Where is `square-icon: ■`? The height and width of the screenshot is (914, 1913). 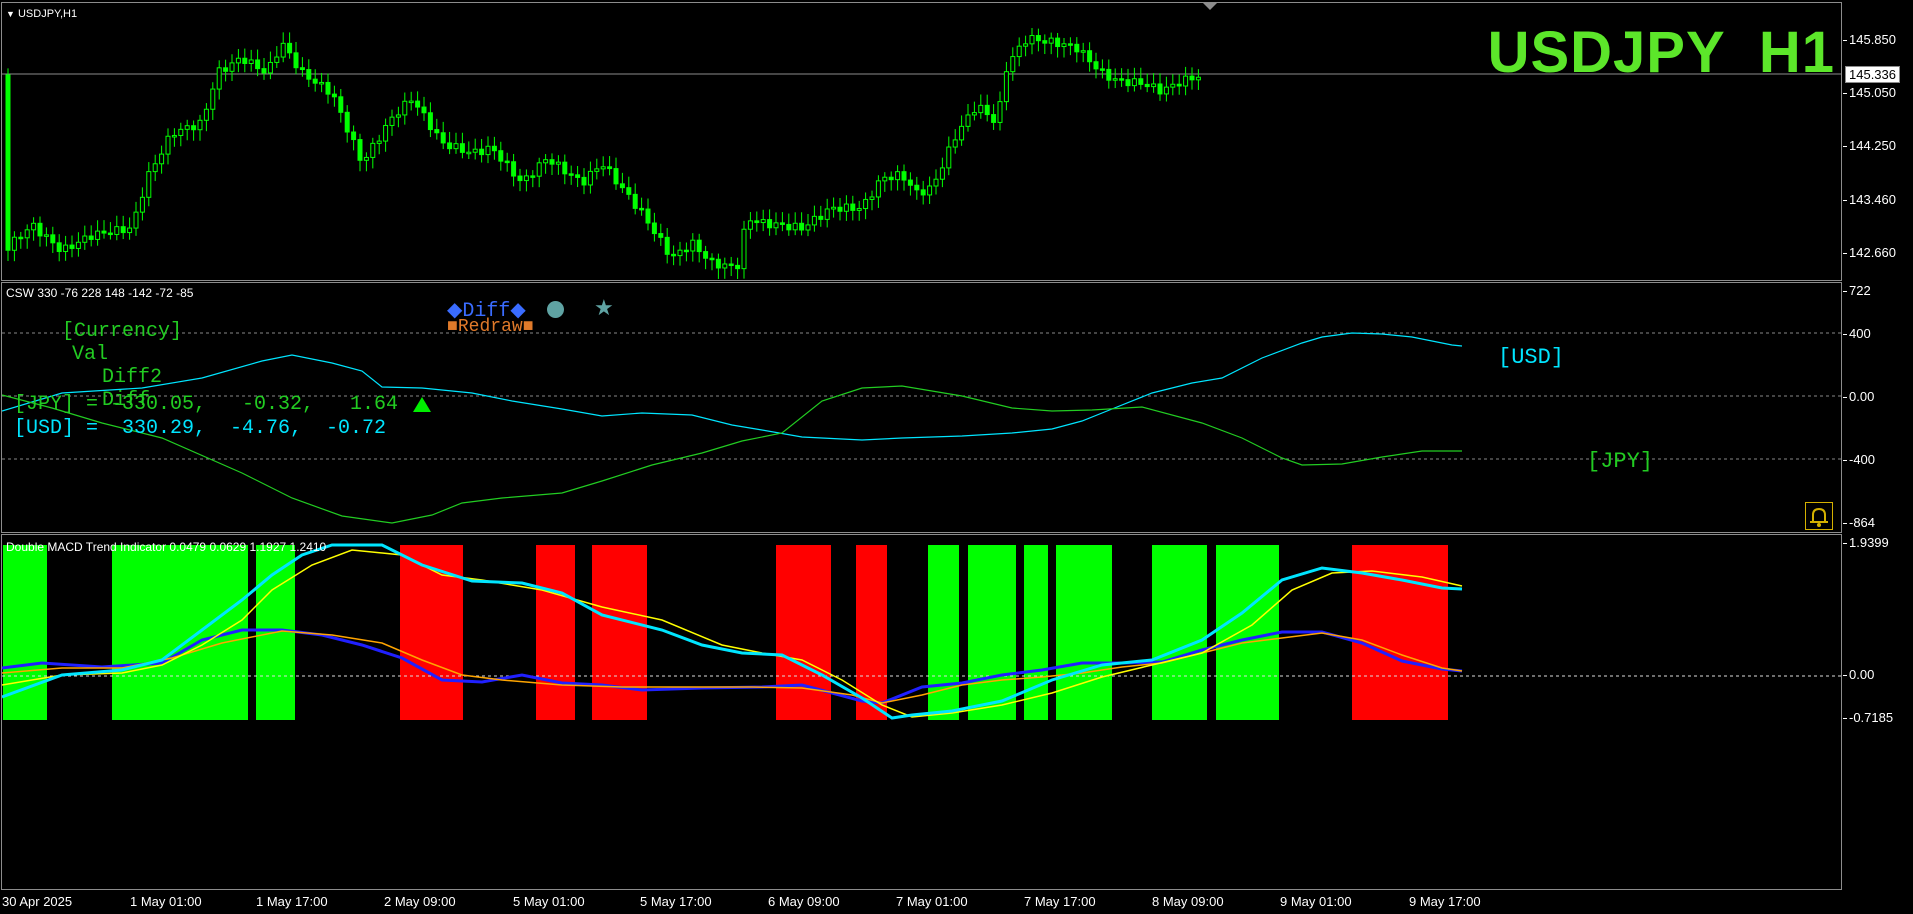 square-icon: ■ is located at coordinates (528, 325).